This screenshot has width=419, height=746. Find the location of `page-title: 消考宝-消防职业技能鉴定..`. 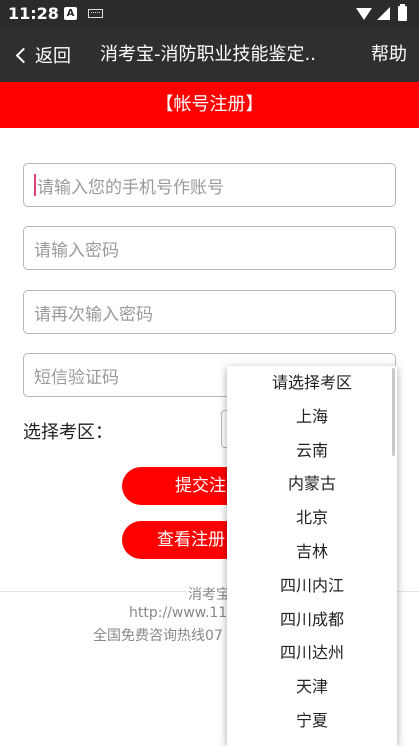

page-title: 消考宝-消防职业技能鉴定.. is located at coordinates (208, 54).